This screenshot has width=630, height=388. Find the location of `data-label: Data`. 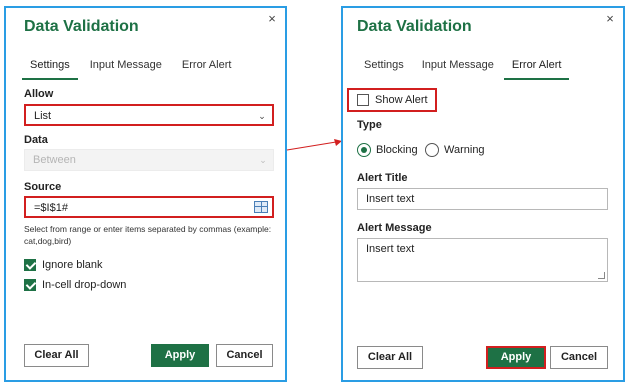

data-label: Data is located at coordinates (36, 140).